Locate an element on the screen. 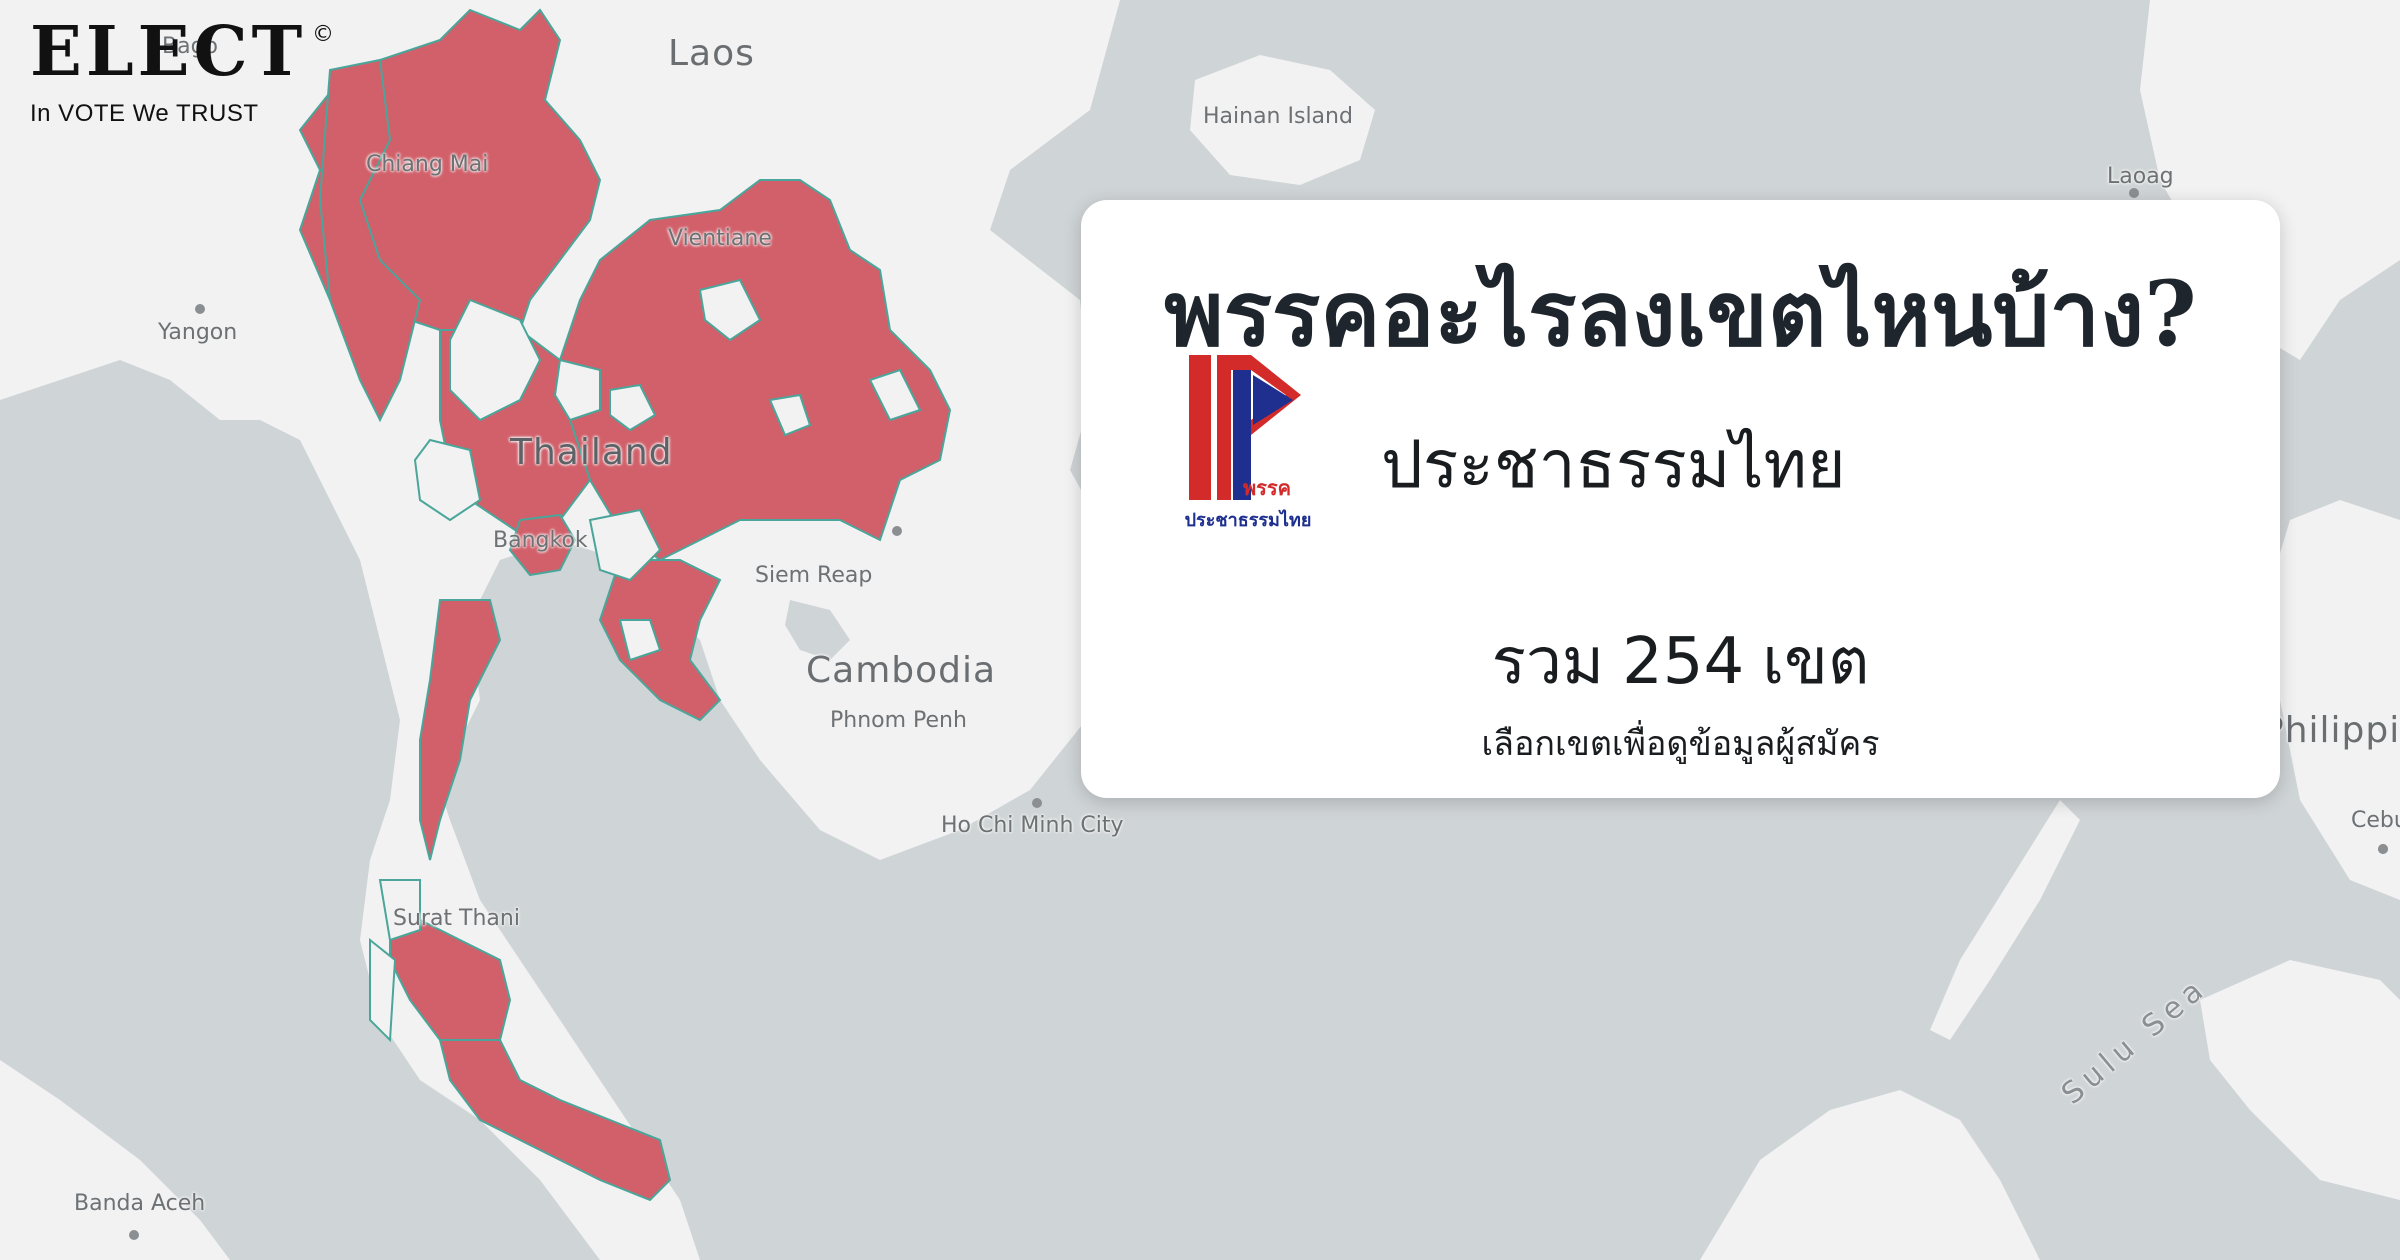 This screenshot has height=1260, width=2400. brand-tagline: In VOTE We TRUST is located at coordinates (144, 113).